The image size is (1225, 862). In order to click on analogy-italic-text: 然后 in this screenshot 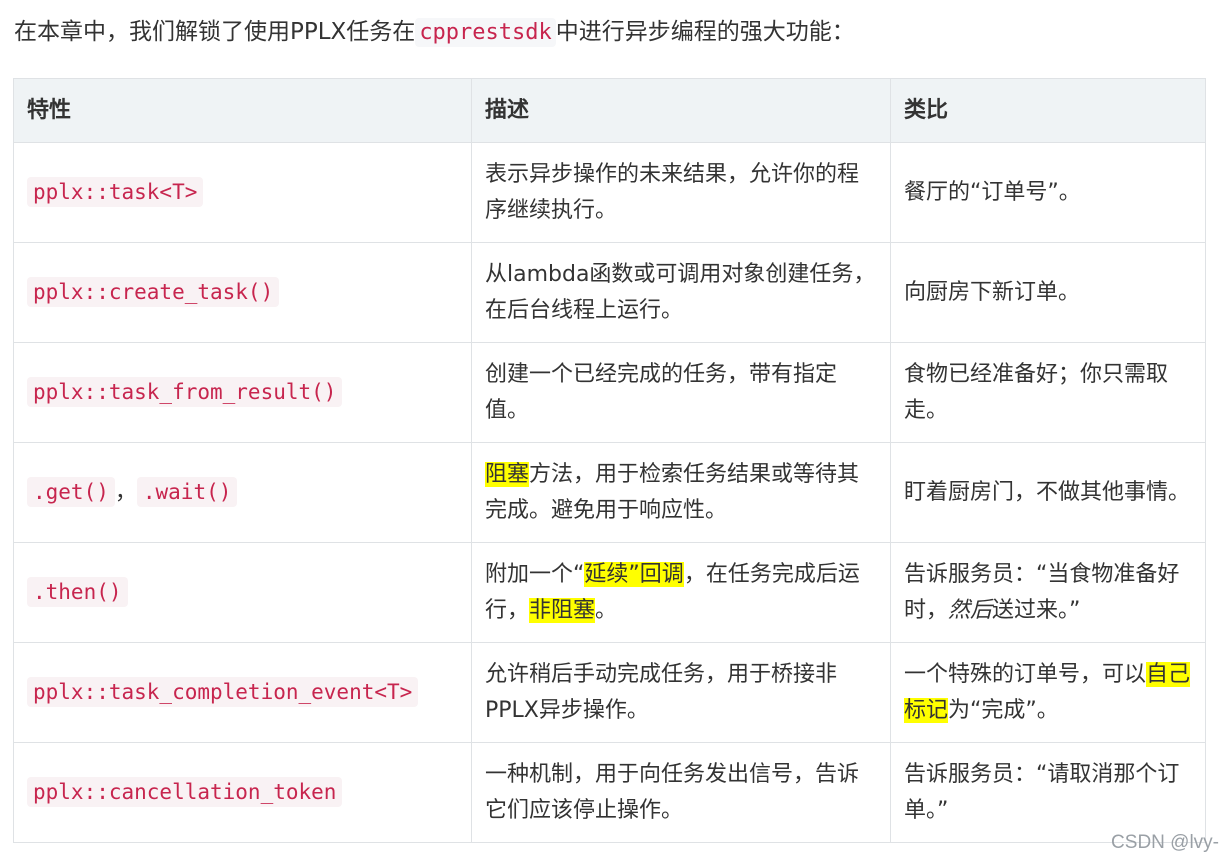, I will do `click(970, 610)`.